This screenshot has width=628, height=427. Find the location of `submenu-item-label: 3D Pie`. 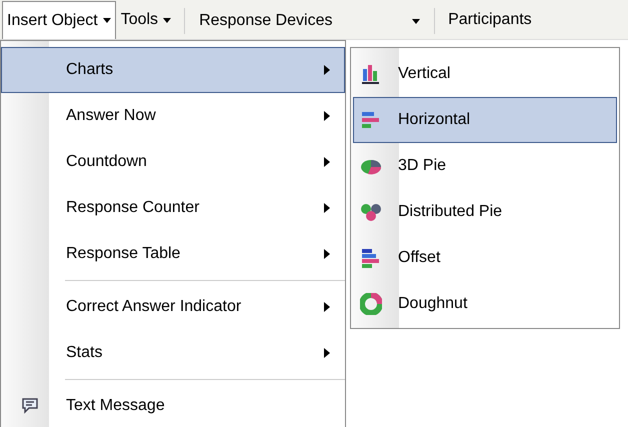

submenu-item-label: 3D Pie is located at coordinates (422, 166).